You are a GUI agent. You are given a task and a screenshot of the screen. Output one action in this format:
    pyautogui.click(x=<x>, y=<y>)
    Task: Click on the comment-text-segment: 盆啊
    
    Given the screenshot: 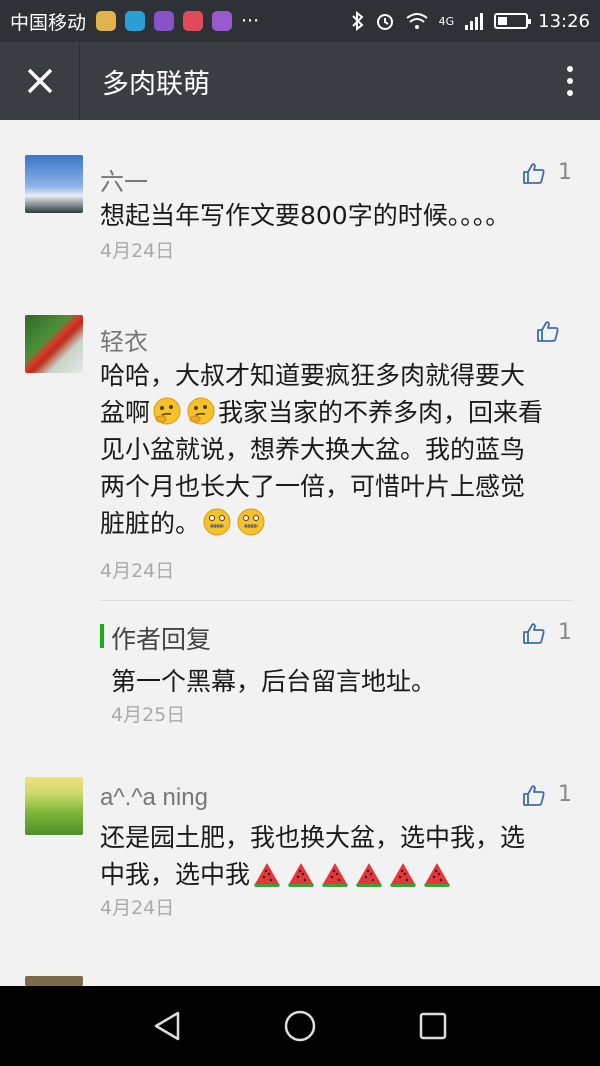 What is the action you would take?
    pyautogui.click(x=125, y=412)
    